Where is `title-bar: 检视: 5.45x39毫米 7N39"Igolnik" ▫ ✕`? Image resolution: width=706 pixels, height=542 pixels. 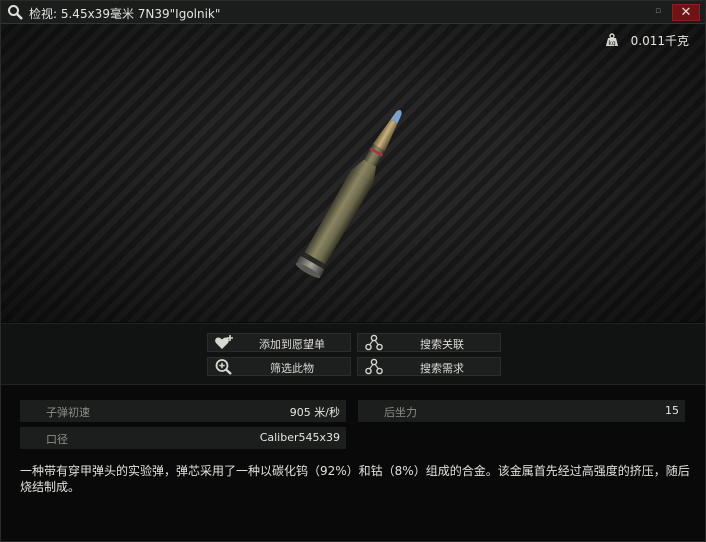
title-bar: 检视: 5.45x39毫米 7N39"Igolnik" ▫ ✕ is located at coordinates (353, 12).